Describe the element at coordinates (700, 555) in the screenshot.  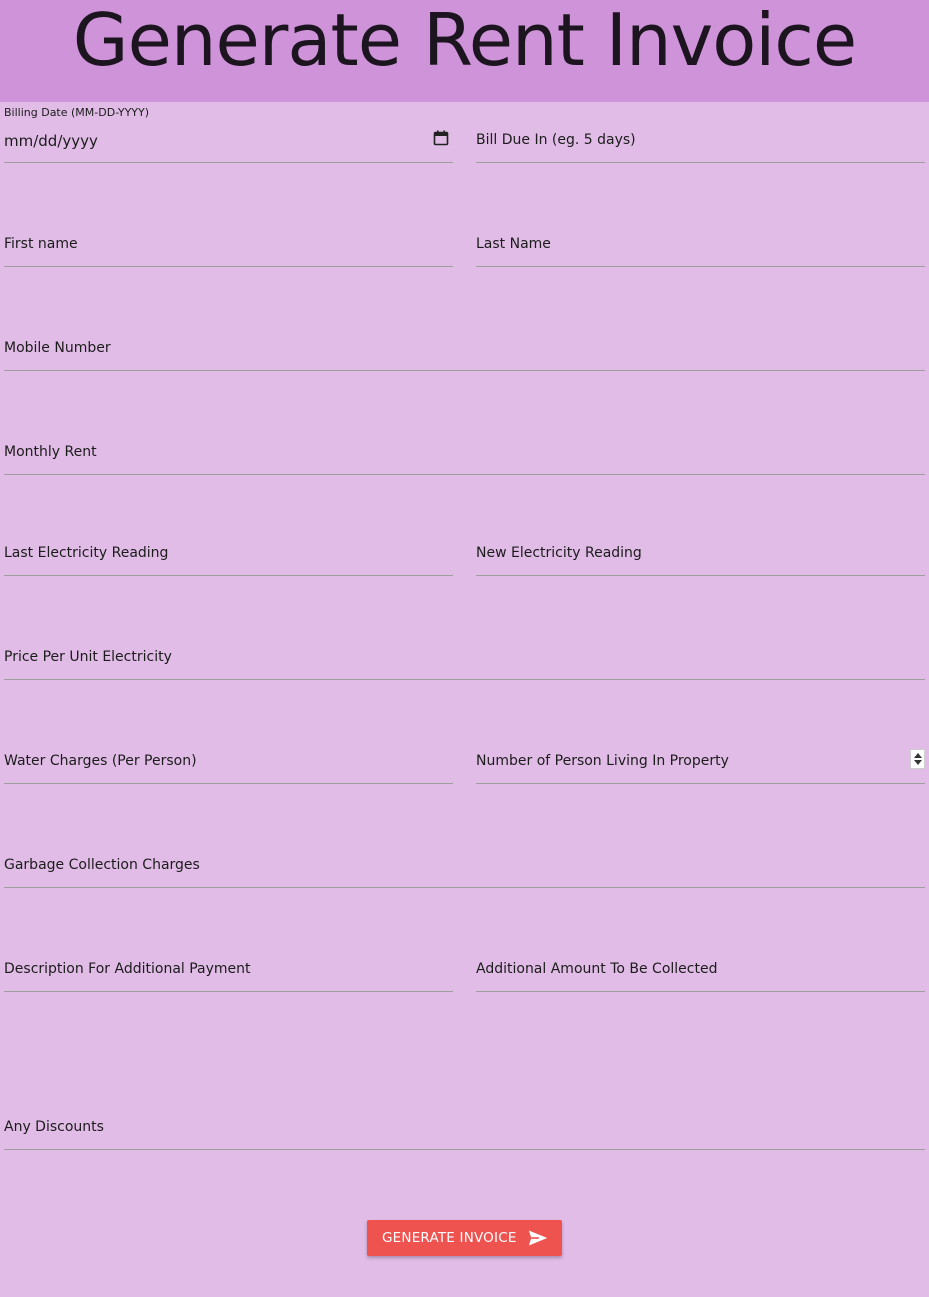
I see `new-electricity-reading-field: New Electricity Reading` at that location.